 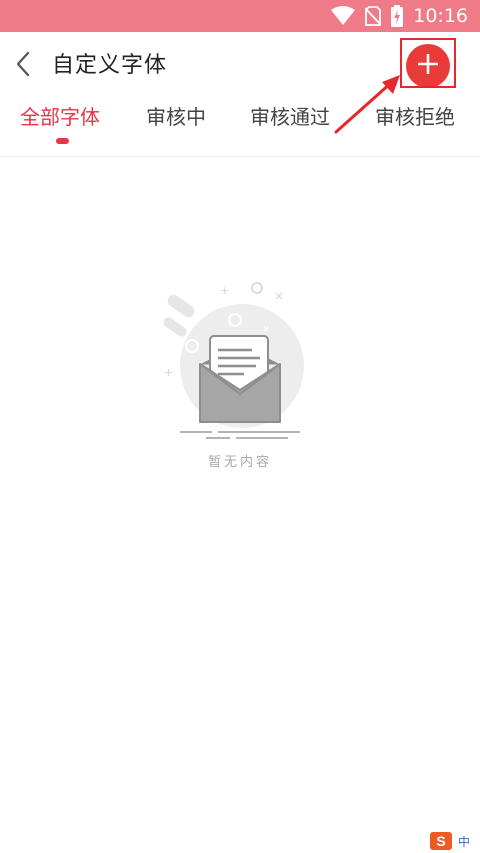 I want to click on sogou-ime-icon: S, so click(x=441, y=841).